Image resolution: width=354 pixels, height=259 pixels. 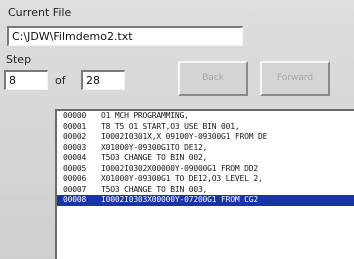 What do you see at coordinates (179, 168) in the screenshot?
I see `line-text: I0002I0302X00000Y-09000G1 FROM DD2` at bounding box center [179, 168].